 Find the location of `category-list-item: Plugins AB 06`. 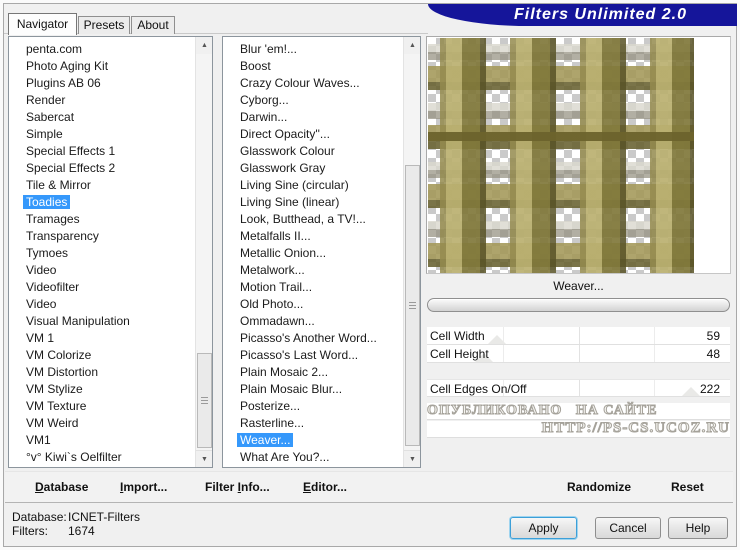

category-list-item: Plugins AB 06 is located at coordinates (102, 83).